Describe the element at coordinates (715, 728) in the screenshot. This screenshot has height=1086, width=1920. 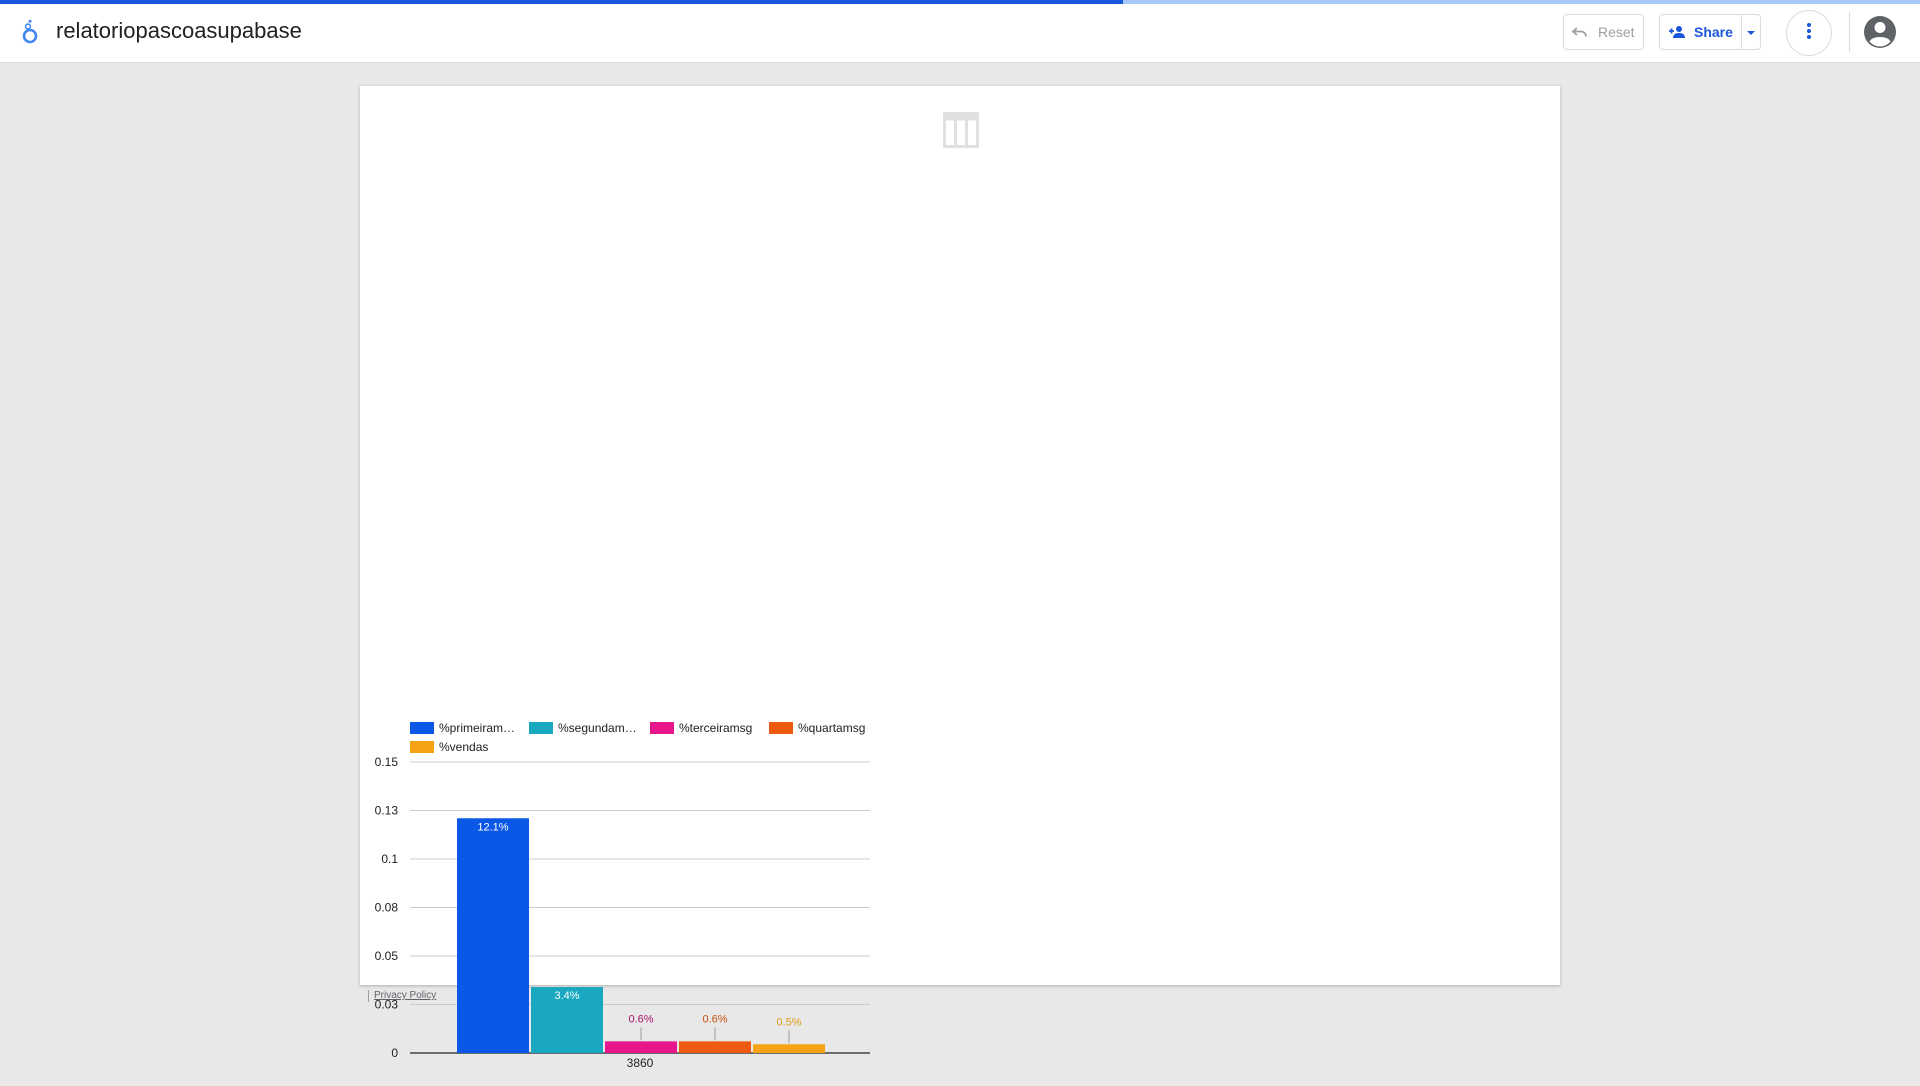
I see `legend-label: %terceiramsg` at that location.